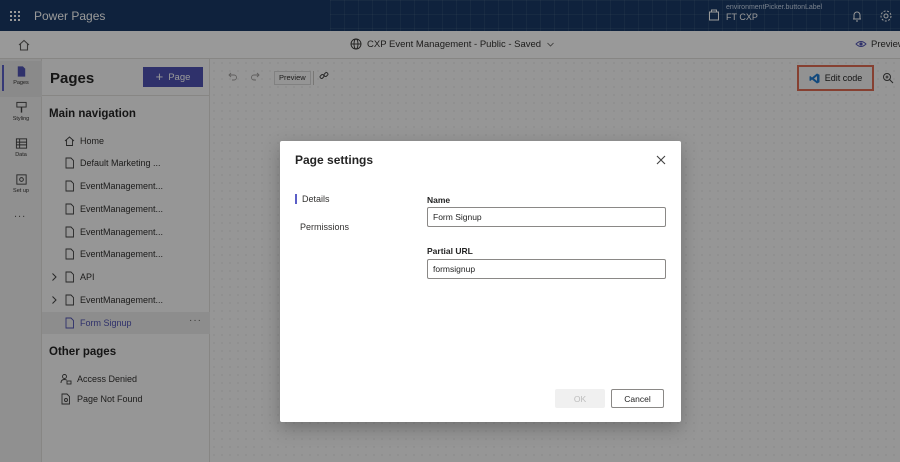  What do you see at coordinates (637, 398) in the screenshot?
I see `cancel-button: Cancel` at bounding box center [637, 398].